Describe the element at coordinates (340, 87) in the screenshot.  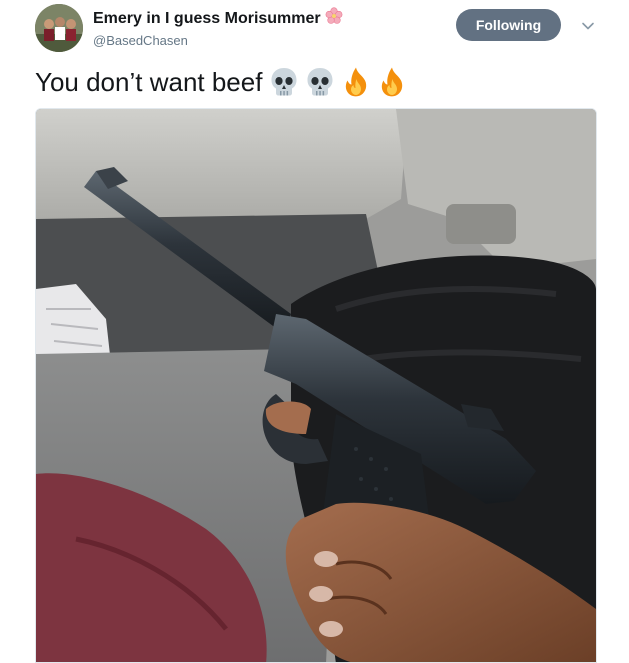
I see `tweet-emojis` at that location.